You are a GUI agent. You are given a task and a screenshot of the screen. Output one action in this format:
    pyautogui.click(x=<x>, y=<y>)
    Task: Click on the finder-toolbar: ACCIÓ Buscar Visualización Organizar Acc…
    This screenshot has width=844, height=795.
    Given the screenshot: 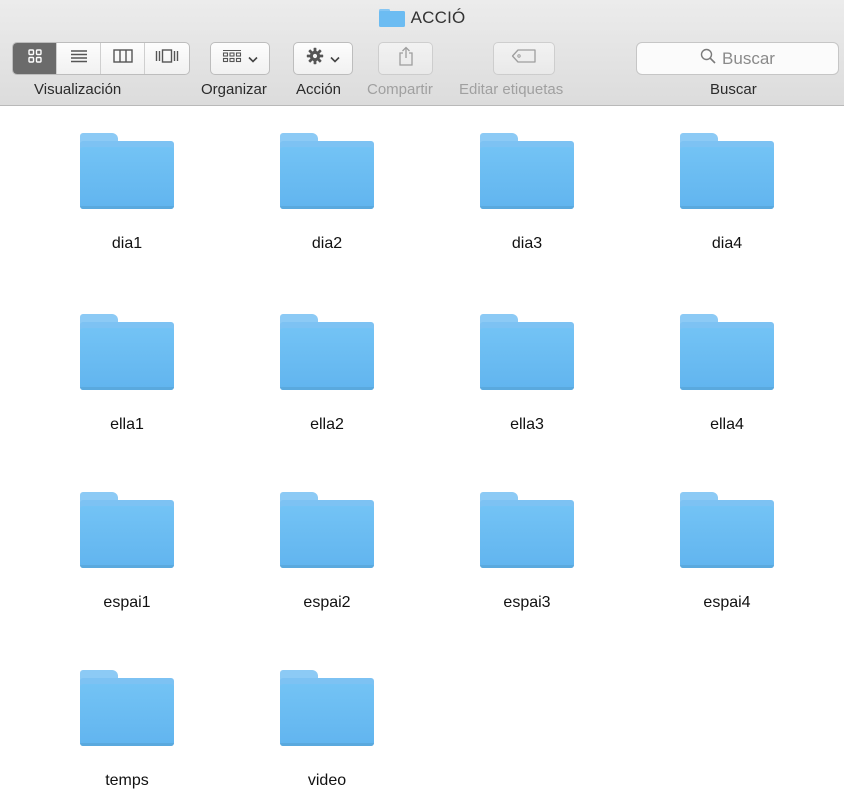 What is the action you would take?
    pyautogui.click(x=422, y=53)
    